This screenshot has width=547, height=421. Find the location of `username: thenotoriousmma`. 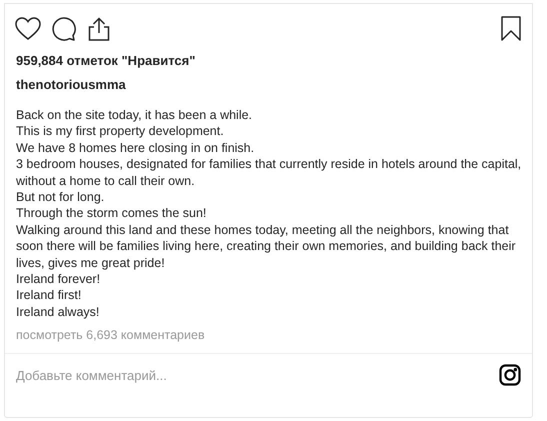

username: thenotoriousmma is located at coordinates (71, 84).